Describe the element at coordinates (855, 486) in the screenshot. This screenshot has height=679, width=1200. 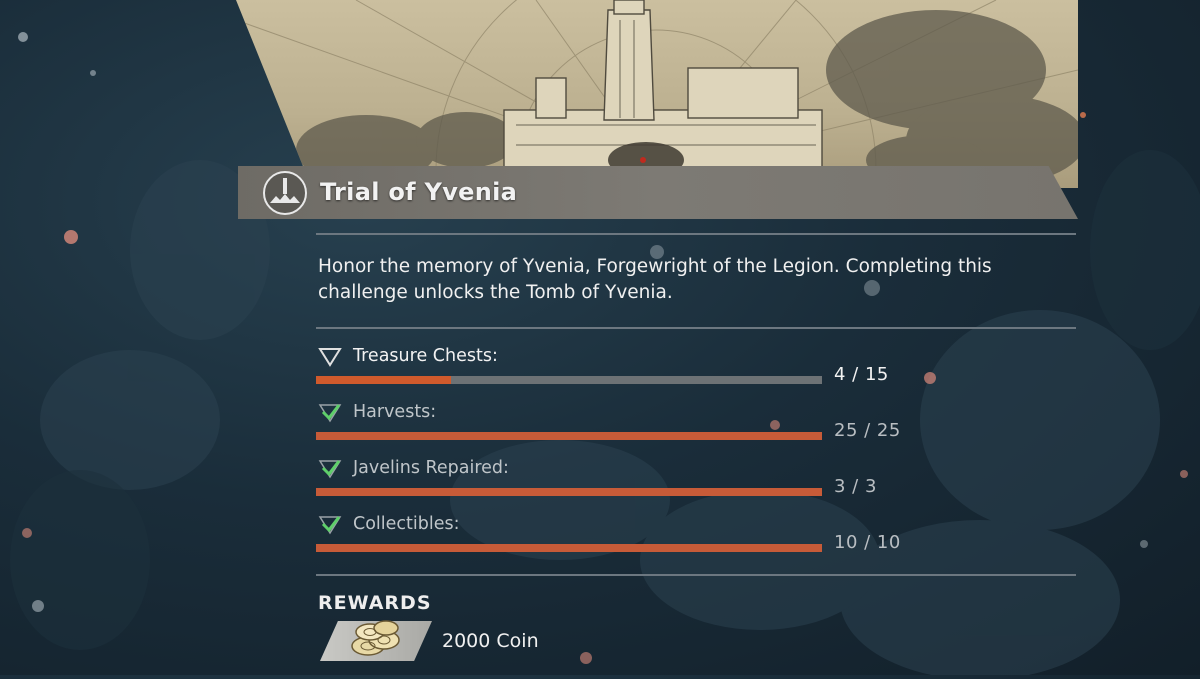
I see `objective-count: 3 / 3` at that location.